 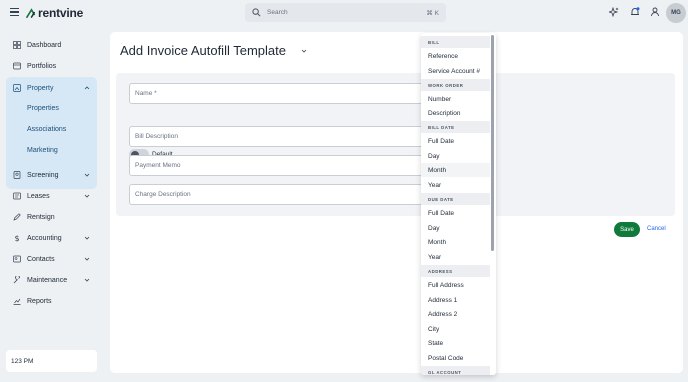 I want to click on sidebar-item-label: Maintenance, so click(x=47, y=280).